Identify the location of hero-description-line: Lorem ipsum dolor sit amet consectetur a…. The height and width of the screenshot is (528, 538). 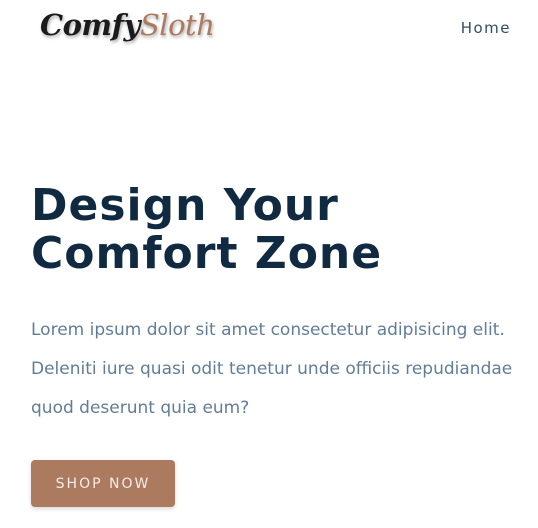
(268, 330).